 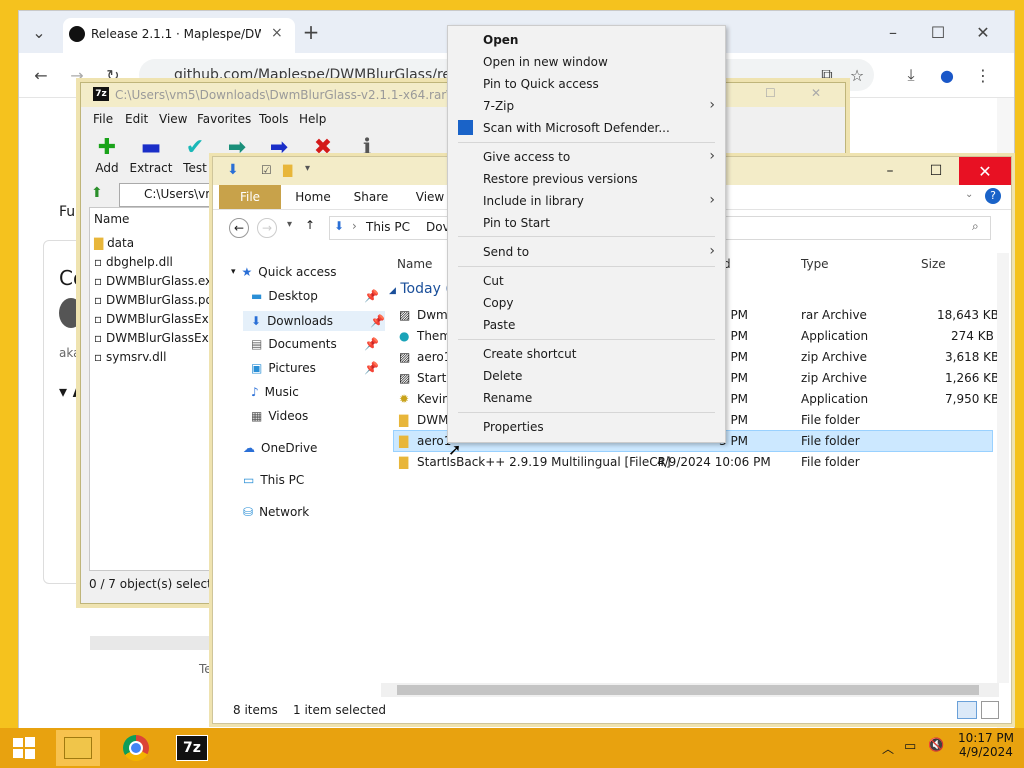 What do you see at coordinates (933, 264) in the screenshot?
I see `column-size: Size` at bounding box center [933, 264].